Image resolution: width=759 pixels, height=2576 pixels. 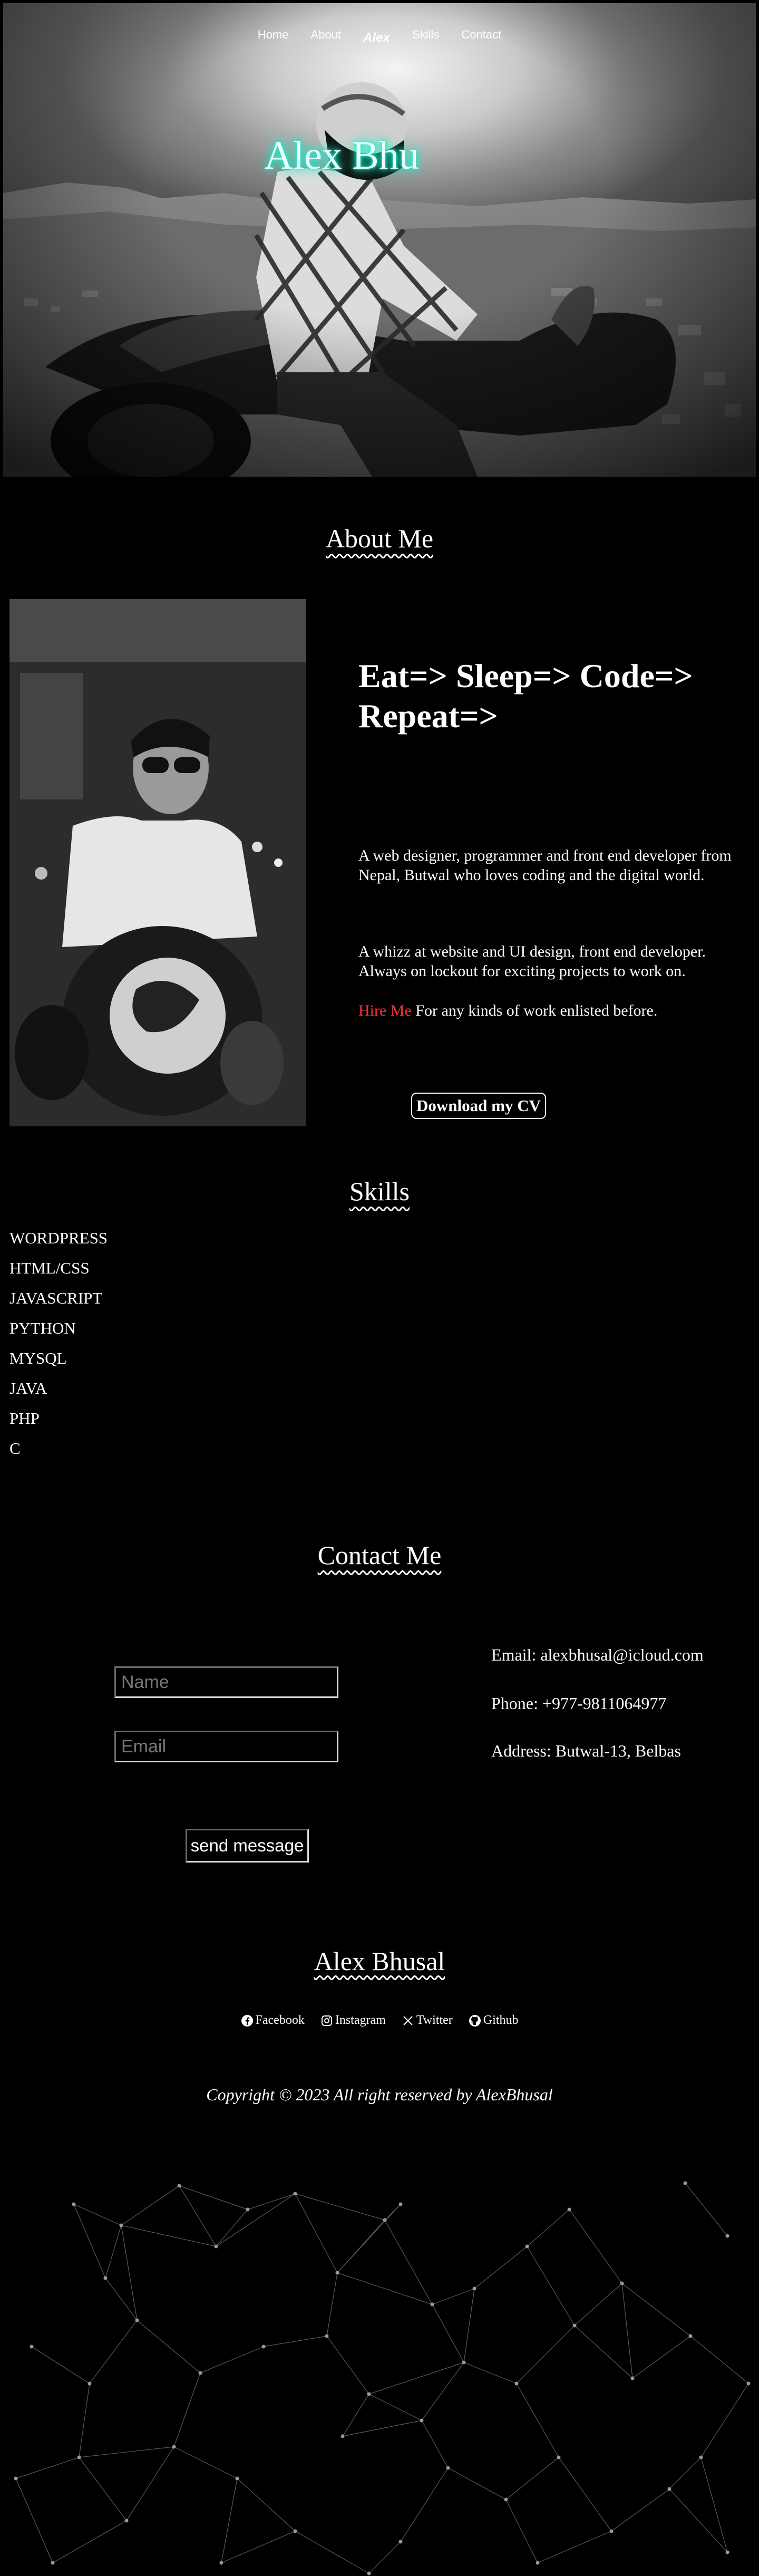 I want to click on skill-item: WORDPRESS, so click(x=58, y=1238).